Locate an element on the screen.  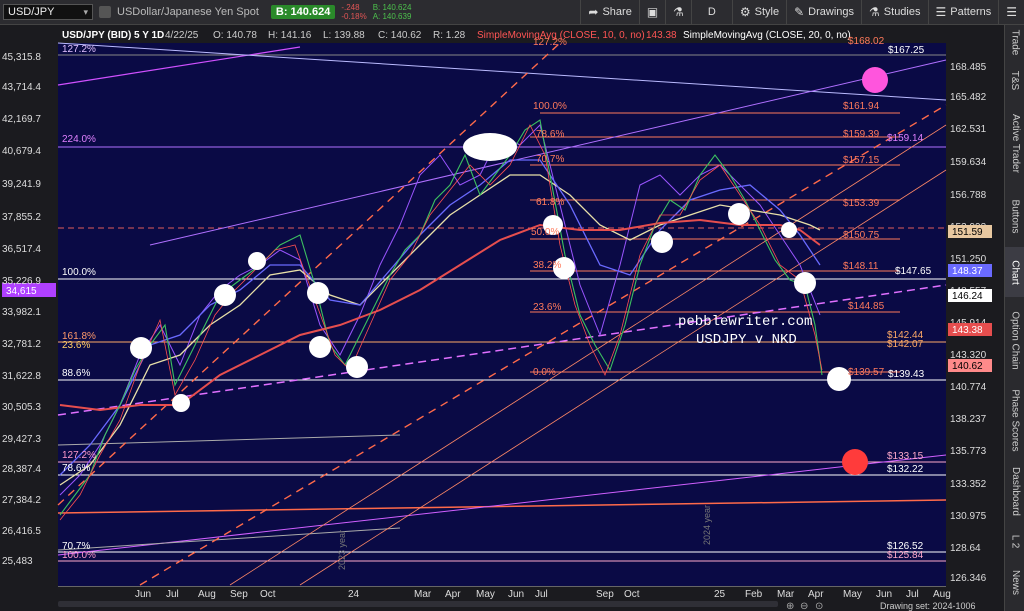
side-tab-l-2: L 2 is located at coordinates (1014, 541).